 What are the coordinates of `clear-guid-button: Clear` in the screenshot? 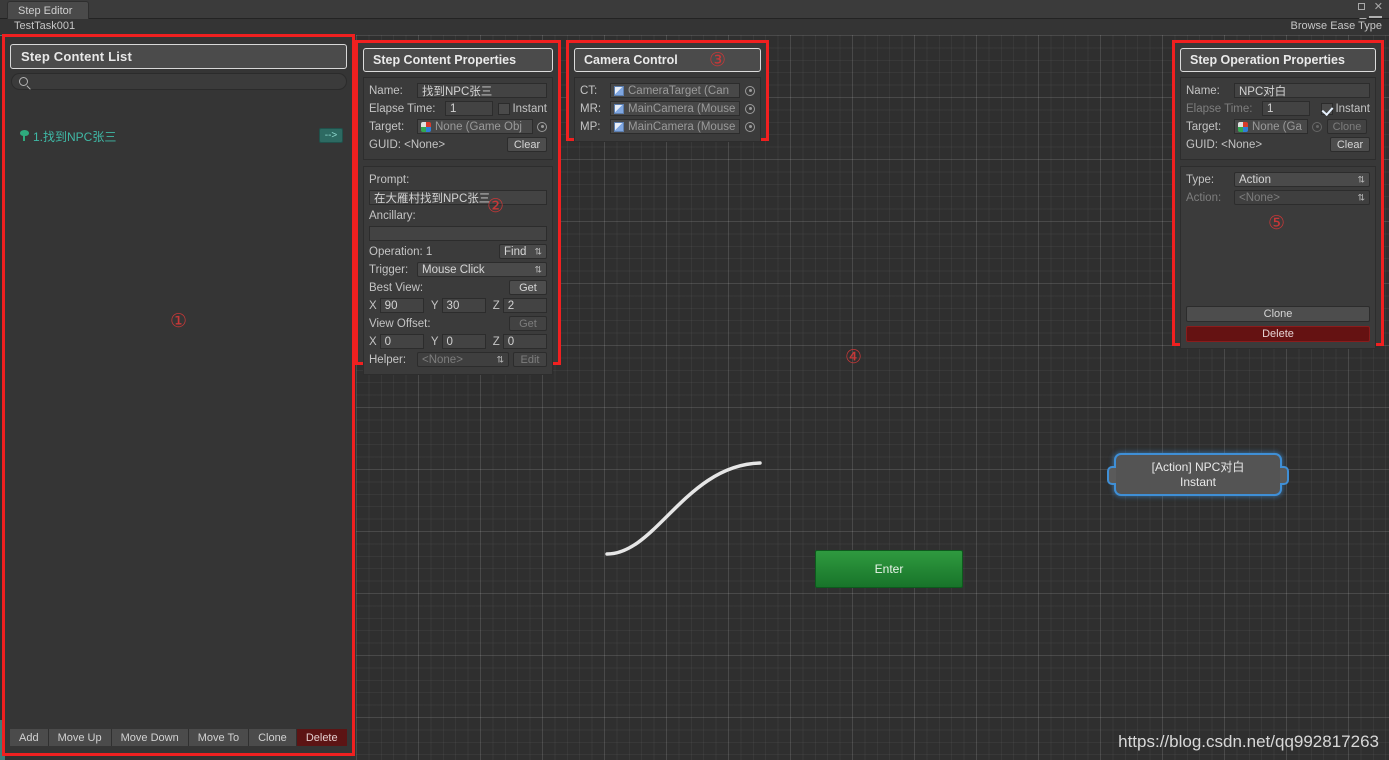 It's located at (527, 144).